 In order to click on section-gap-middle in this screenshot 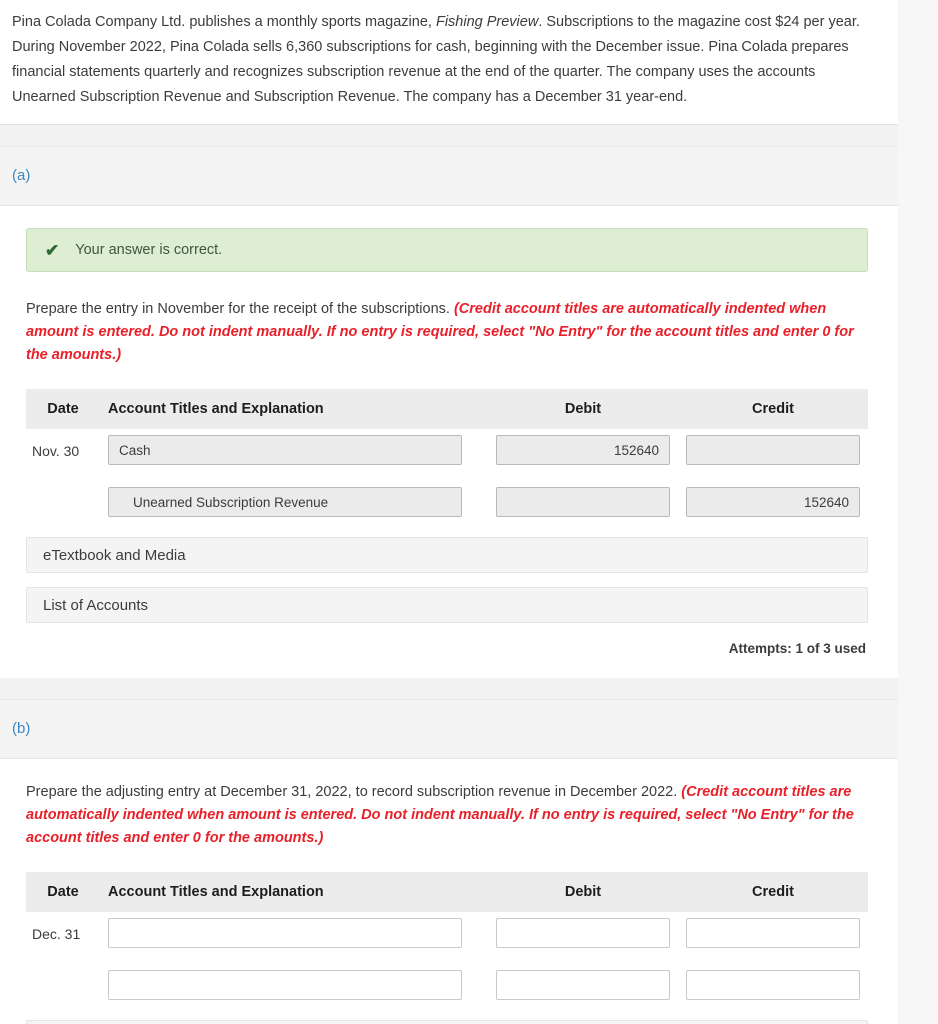, I will do `click(449, 689)`.